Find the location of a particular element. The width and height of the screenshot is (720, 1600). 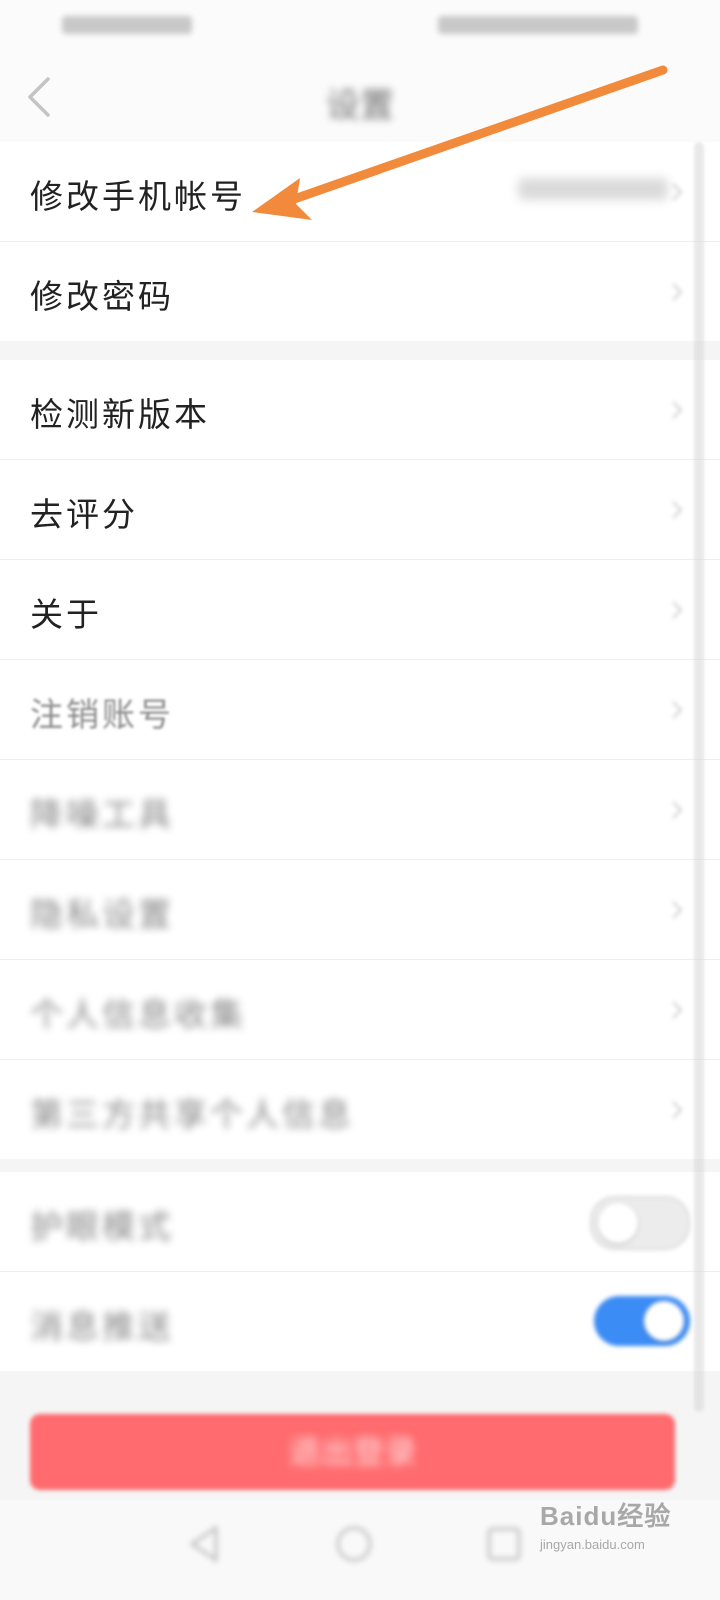

settings-item-label: 降噪工具 is located at coordinates (102, 814).